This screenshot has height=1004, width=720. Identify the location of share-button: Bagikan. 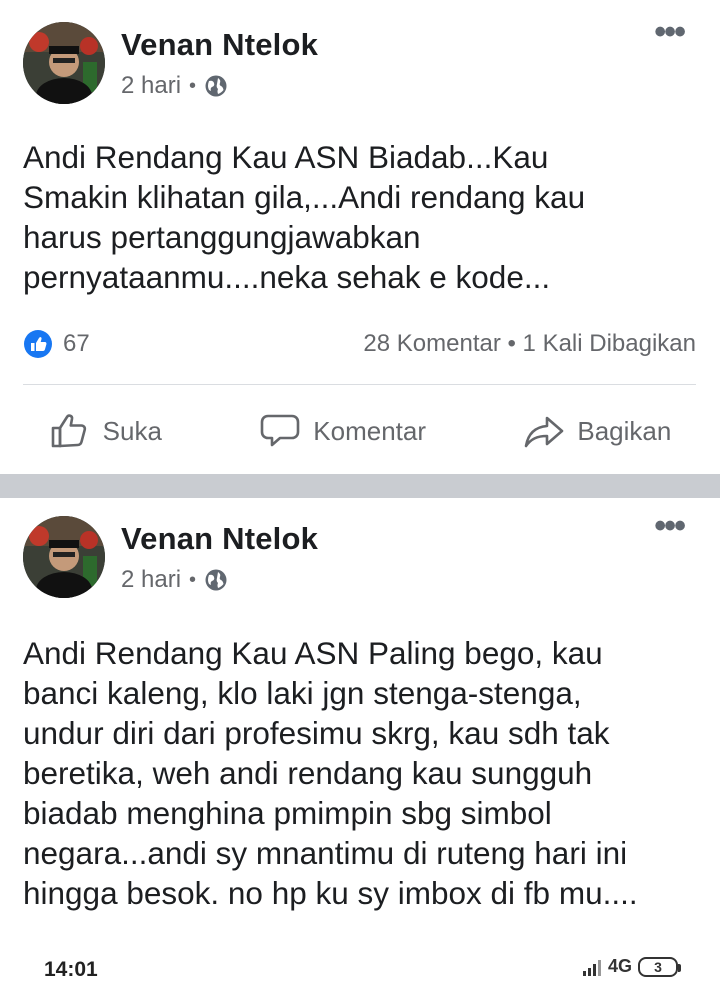
(597, 431).